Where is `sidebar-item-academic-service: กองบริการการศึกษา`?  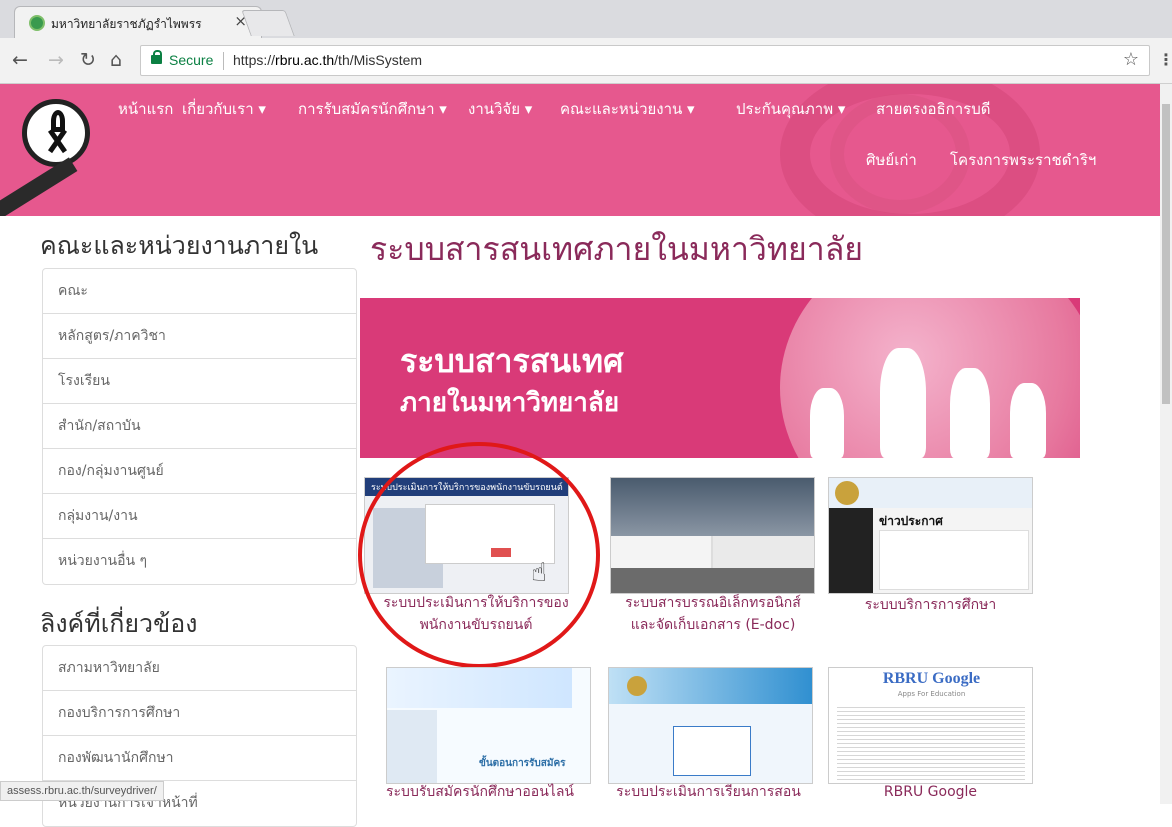
sidebar-item-academic-service: กองบริการการศึกษา is located at coordinates (199, 713).